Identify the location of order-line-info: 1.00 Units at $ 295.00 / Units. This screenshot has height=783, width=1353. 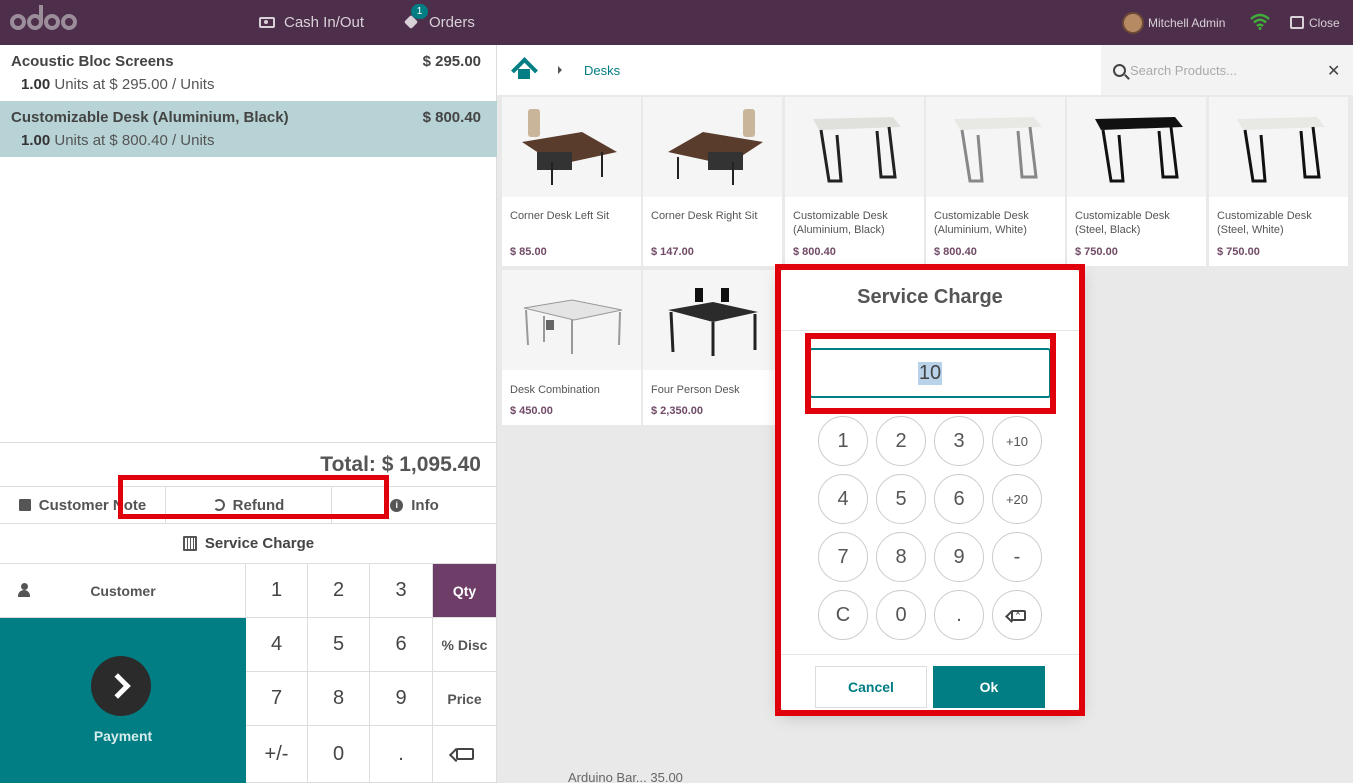
(248, 84).